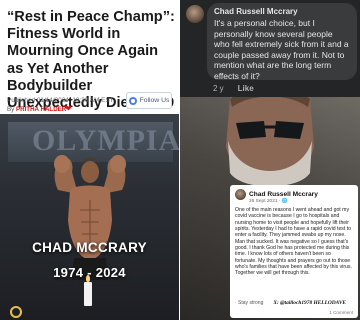  Describe the element at coordinates (89, 247) in the screenshot. I see `memorial-name: CHAD MCCRARY` at that location.